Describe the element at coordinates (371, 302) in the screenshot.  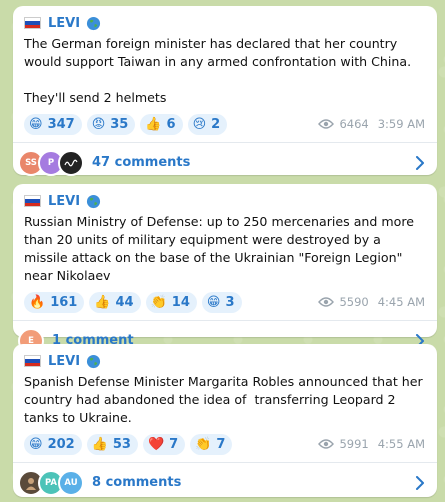
I see `message-meta: 5590 4:45 AM` at that location.